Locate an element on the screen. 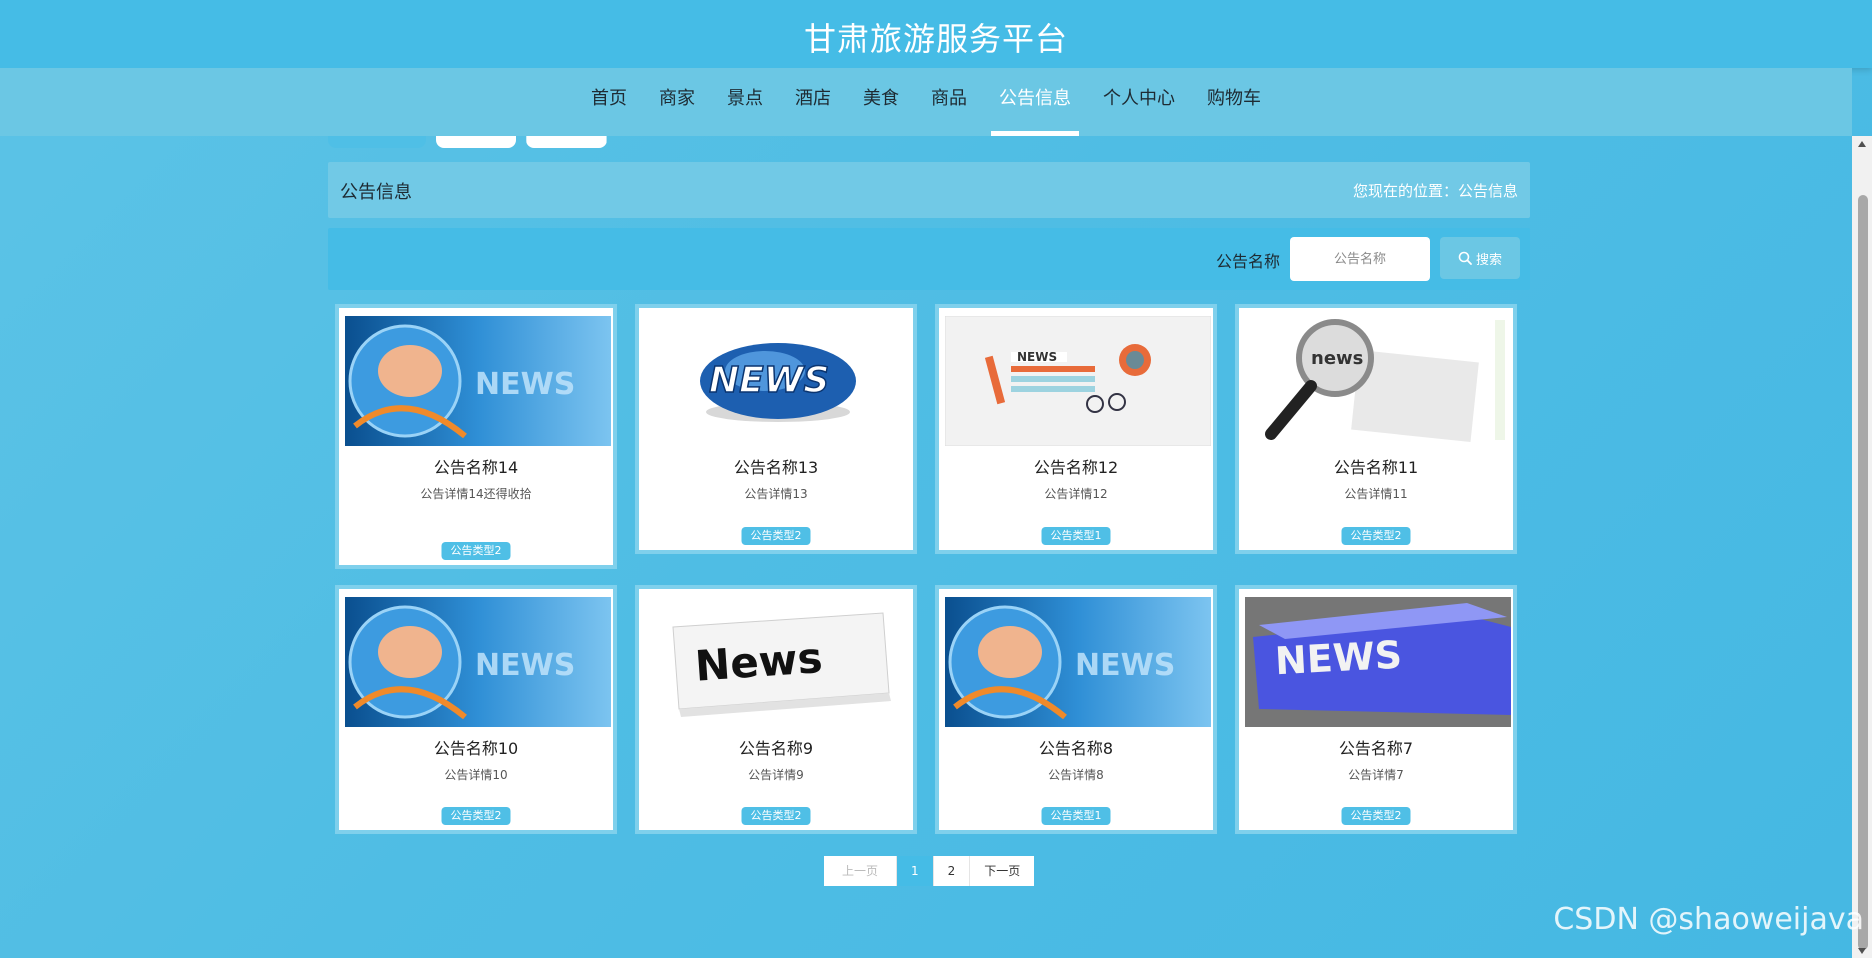  card-title: 公告名称7 is located at coordinates (1376, 748).